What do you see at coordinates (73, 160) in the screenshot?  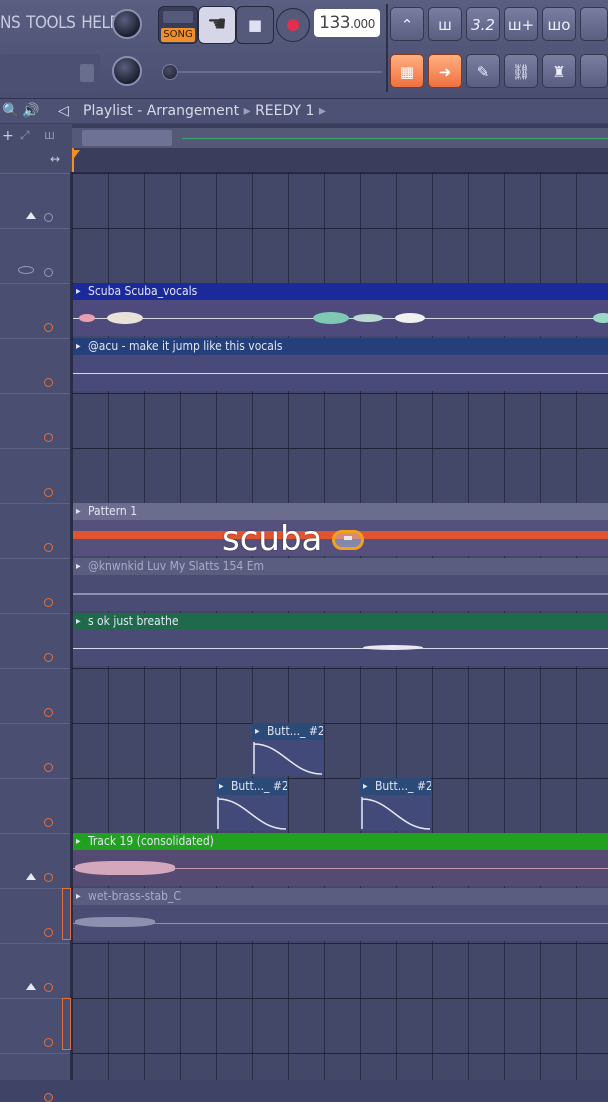 I see `playhead` at bounding box center [73, 160].